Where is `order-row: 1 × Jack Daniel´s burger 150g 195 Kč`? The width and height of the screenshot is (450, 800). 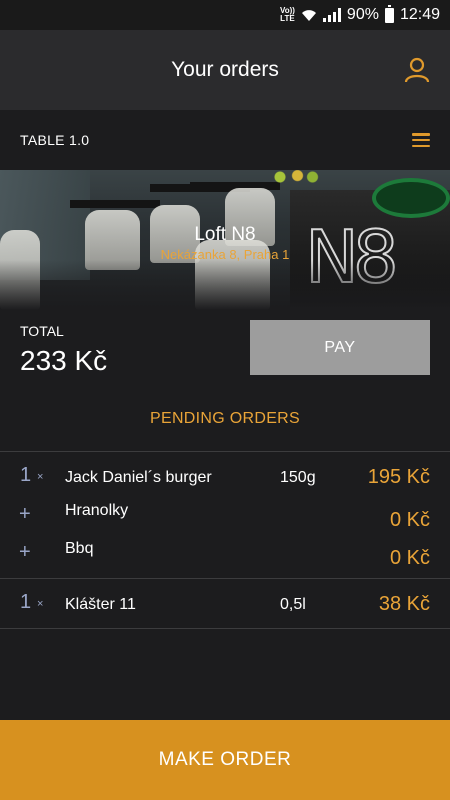
order-row: 1 × Jack Daniel´s burger 150g 195 Kč is located at coordinates (225, 474).